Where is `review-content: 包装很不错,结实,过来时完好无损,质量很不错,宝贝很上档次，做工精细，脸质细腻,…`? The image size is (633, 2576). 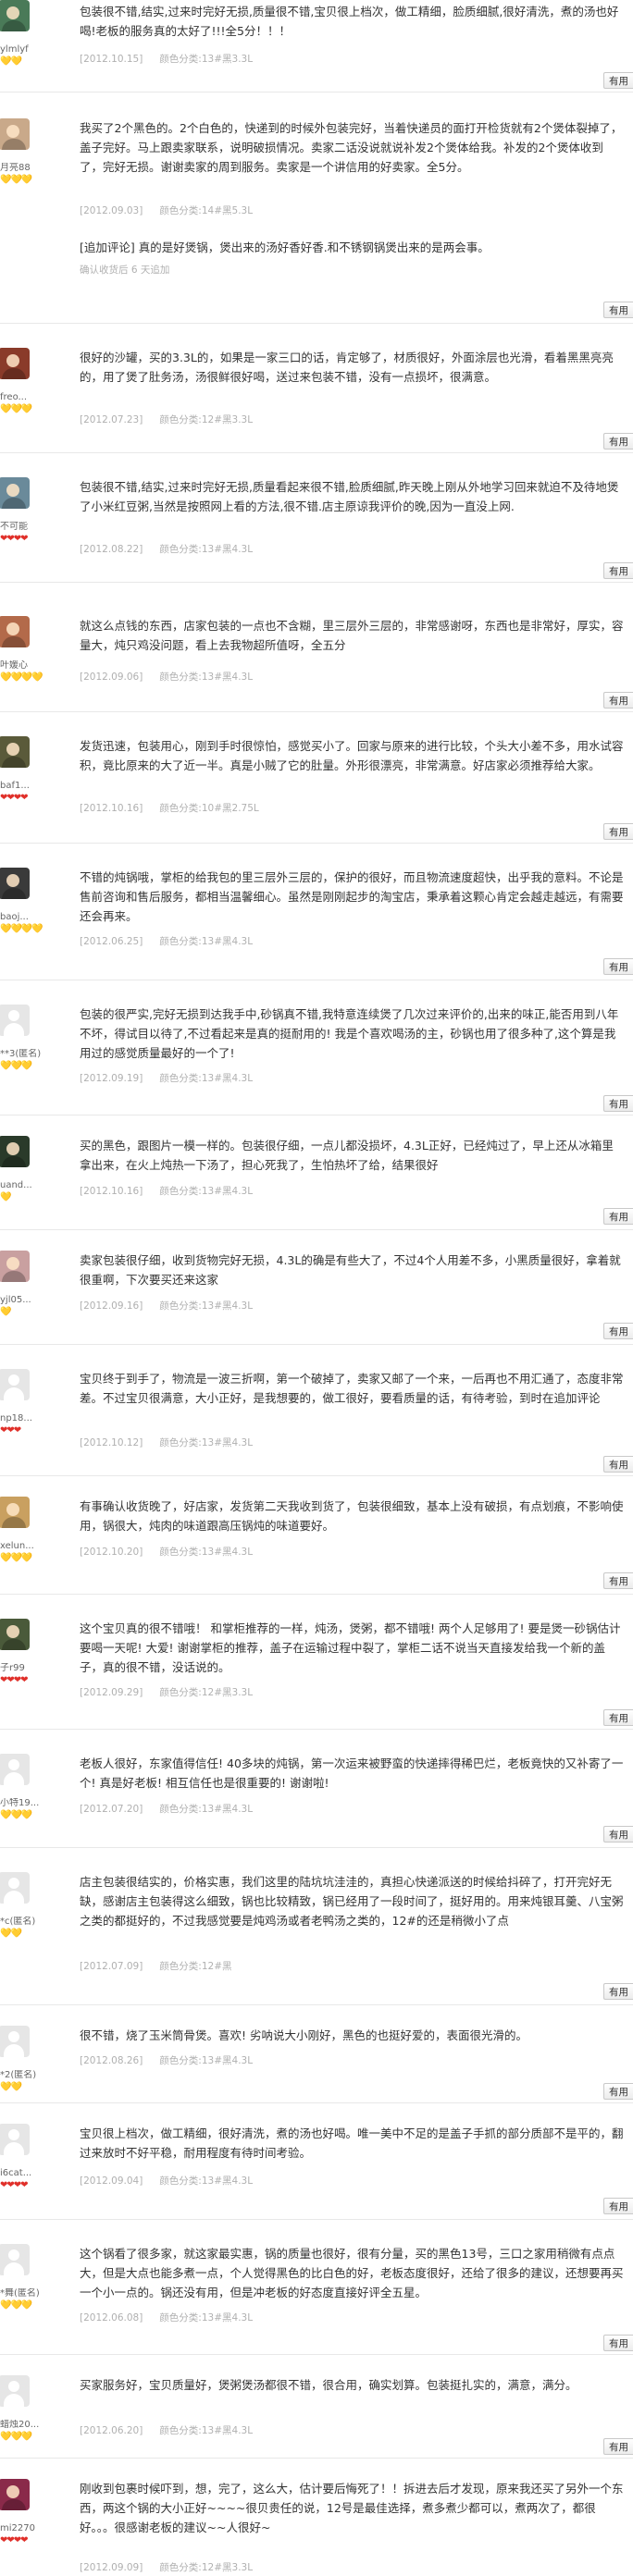 review-content: 包装很不错,结实,过来时完好无损,质量很不错,宝贝很上档次，做工精细，脸质细腻,… is located at coordinates (349, 21).